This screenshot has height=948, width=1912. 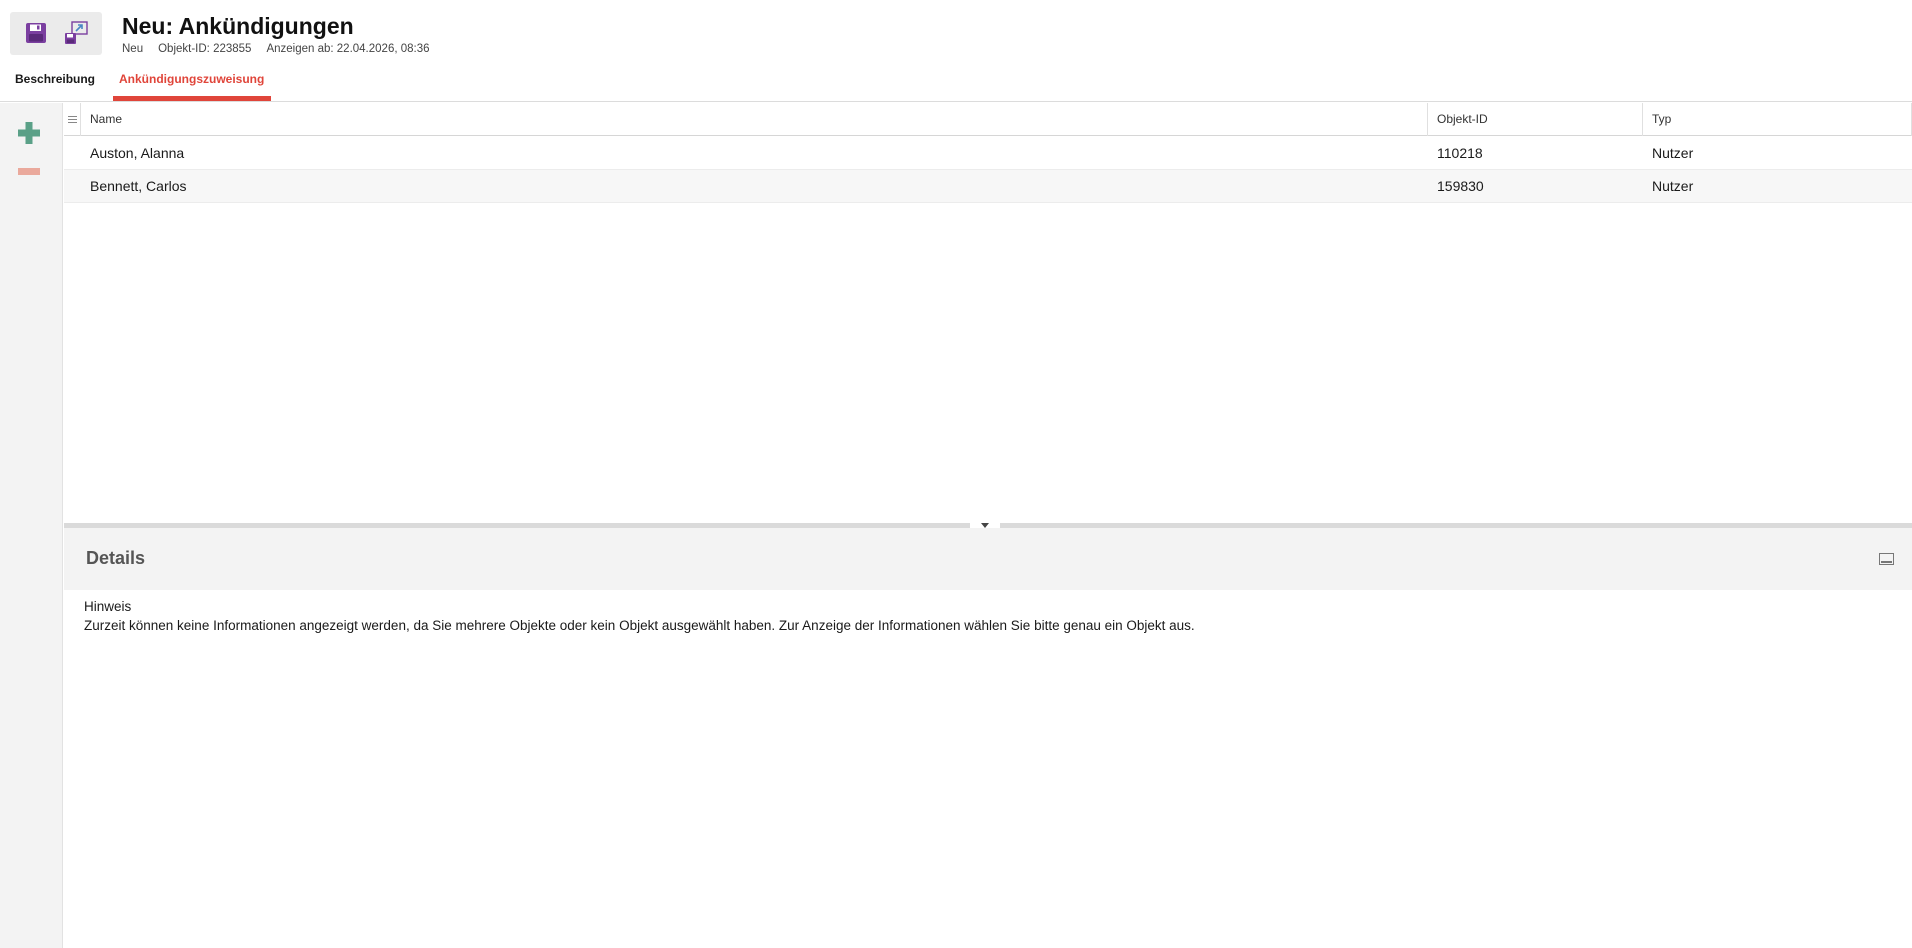 What do you see at coordinates (238, 26) in the screenshot?
I see `page-title: Neu: Ankündigungen` at bounding box center [238, 26].